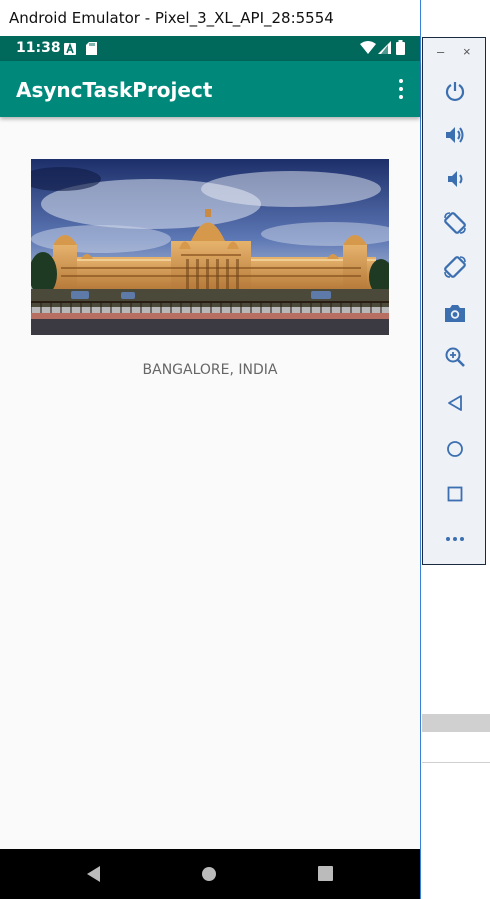 The height and width of the screenshot is (899, 490). I want to click on wifi-icon, so click(368, 50).